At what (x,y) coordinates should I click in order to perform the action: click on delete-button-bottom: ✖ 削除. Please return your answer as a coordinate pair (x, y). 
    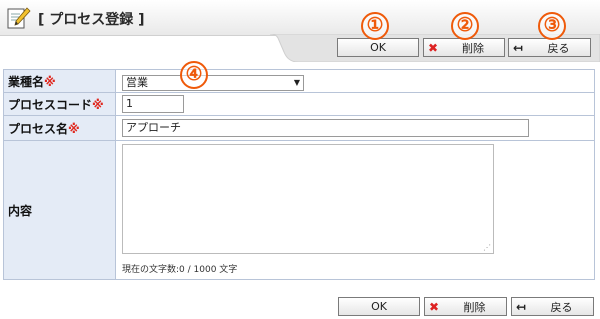
    Looking at the image, I should click on (465, 306).